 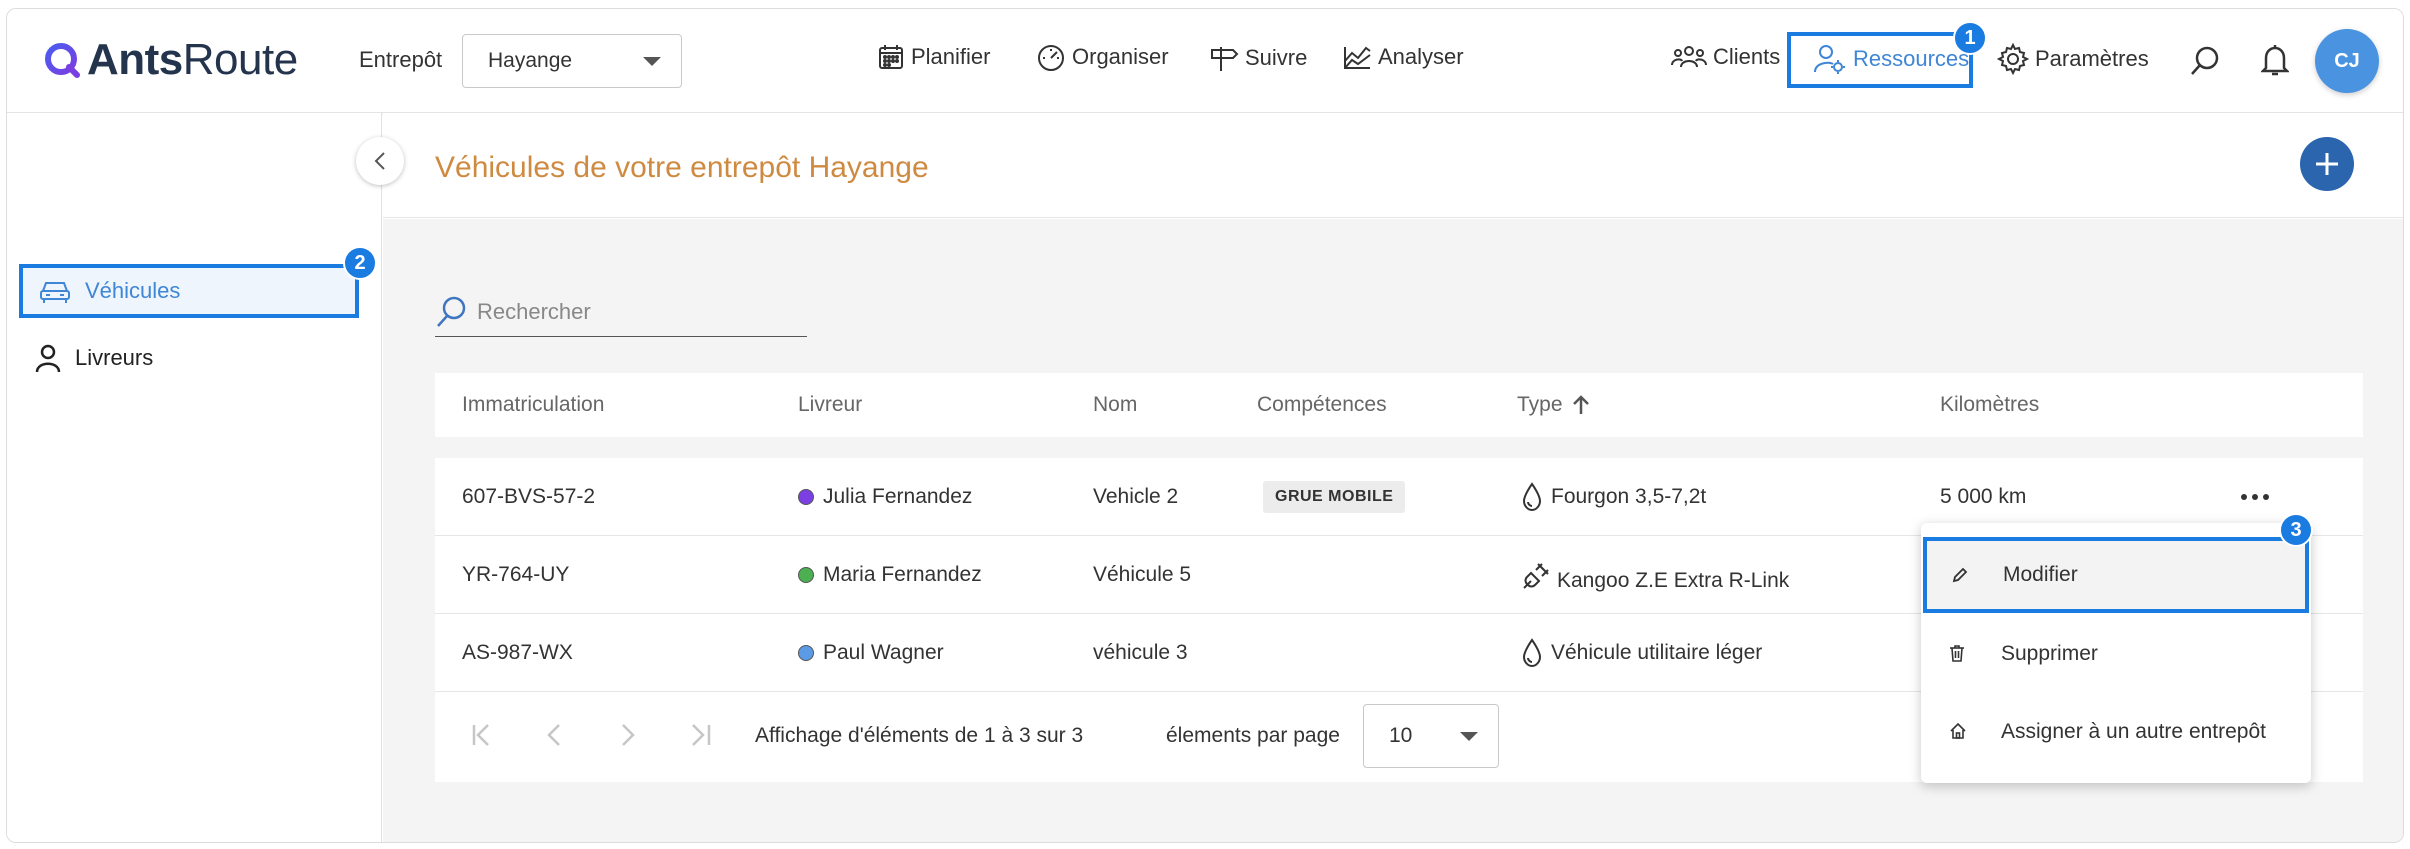 What do you see at coordinates (1142, 574) in the screenshot?
I see `cell-name: Véhicule 5` at bounding box center [1142, 574].